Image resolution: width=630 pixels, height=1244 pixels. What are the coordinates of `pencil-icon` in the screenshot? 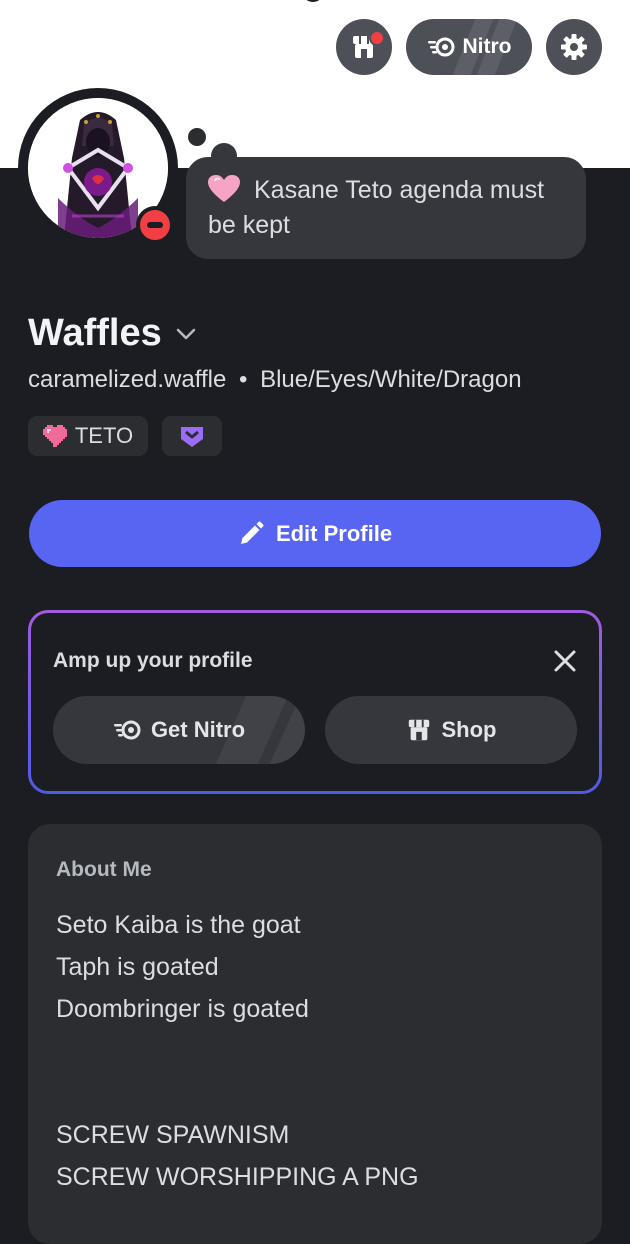 It's located at (252, 532).